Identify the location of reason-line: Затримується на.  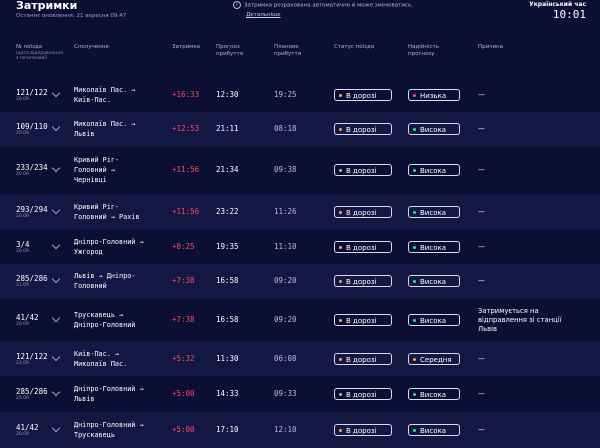
(508, 310).